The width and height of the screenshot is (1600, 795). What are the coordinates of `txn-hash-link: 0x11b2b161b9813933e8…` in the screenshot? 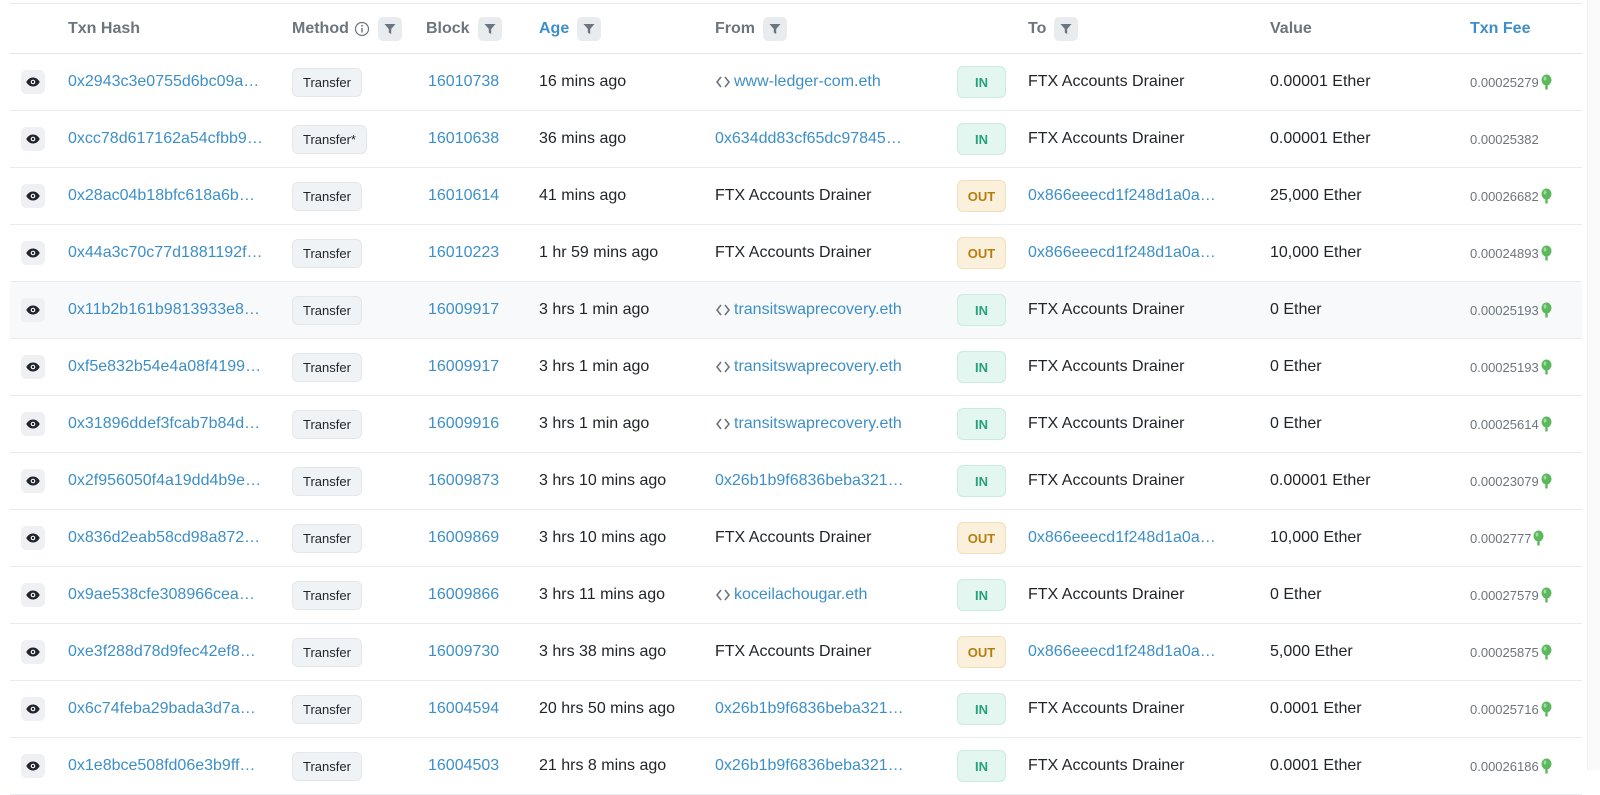 It's located at (168, 310).